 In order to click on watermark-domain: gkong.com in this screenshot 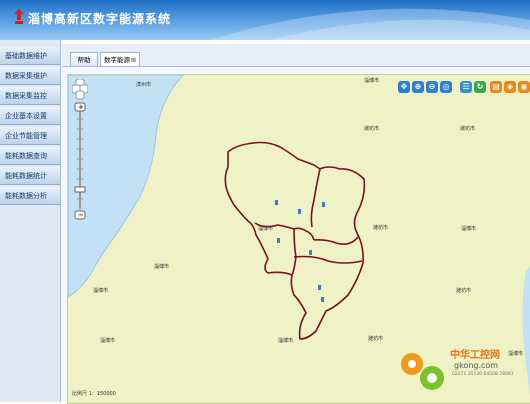, I will do `click(476, 365)`.